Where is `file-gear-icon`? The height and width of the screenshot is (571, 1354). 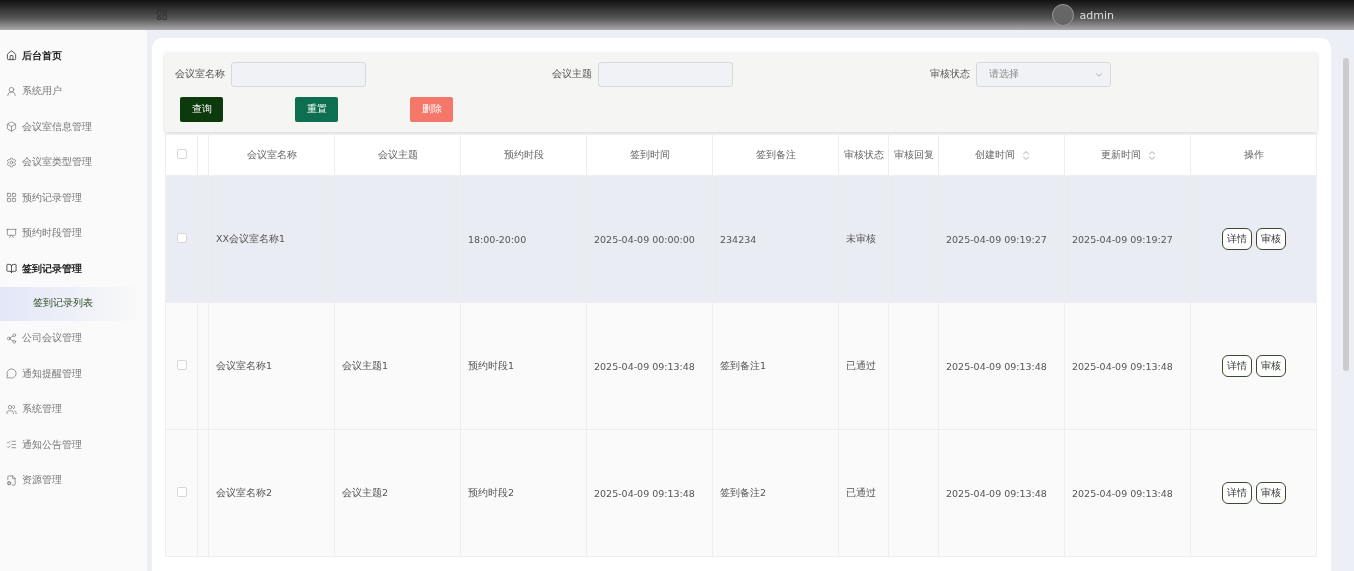
file-gear-icon is located at coordinates (11, 480).